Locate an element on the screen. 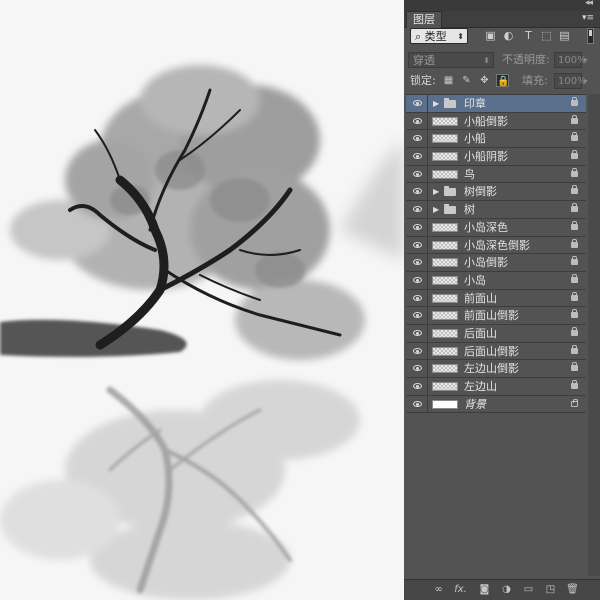 The height and width of the screenshot is (600, 600). double-chevron-left-icon: ◂◂ is located at coordinates (589, 4).